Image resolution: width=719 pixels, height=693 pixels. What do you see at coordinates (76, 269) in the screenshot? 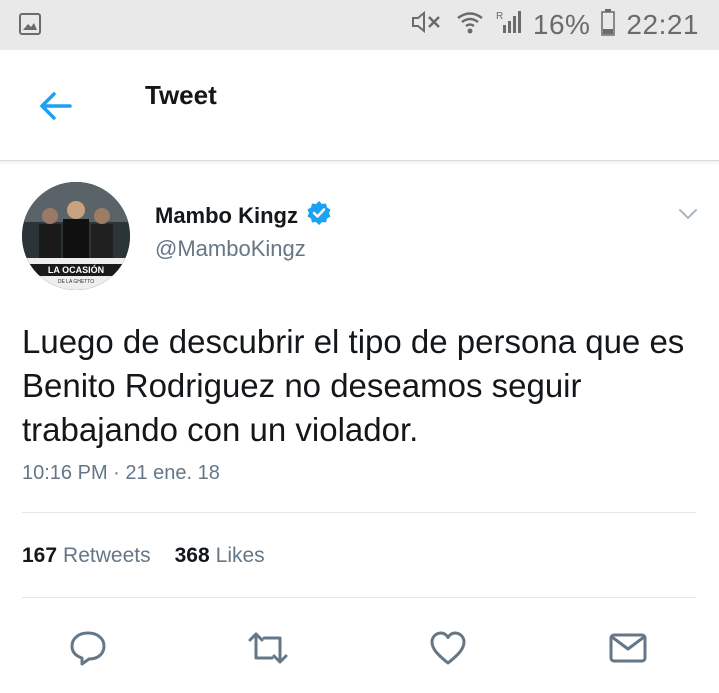
I see `avatar-caption: LA OCASIÓN` at bounding box center [76, 269].